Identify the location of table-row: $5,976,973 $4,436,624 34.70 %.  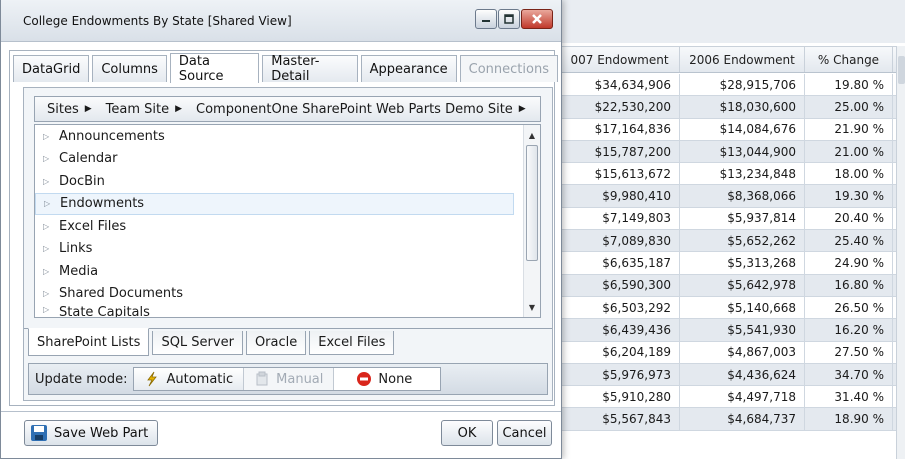
(732, 375).